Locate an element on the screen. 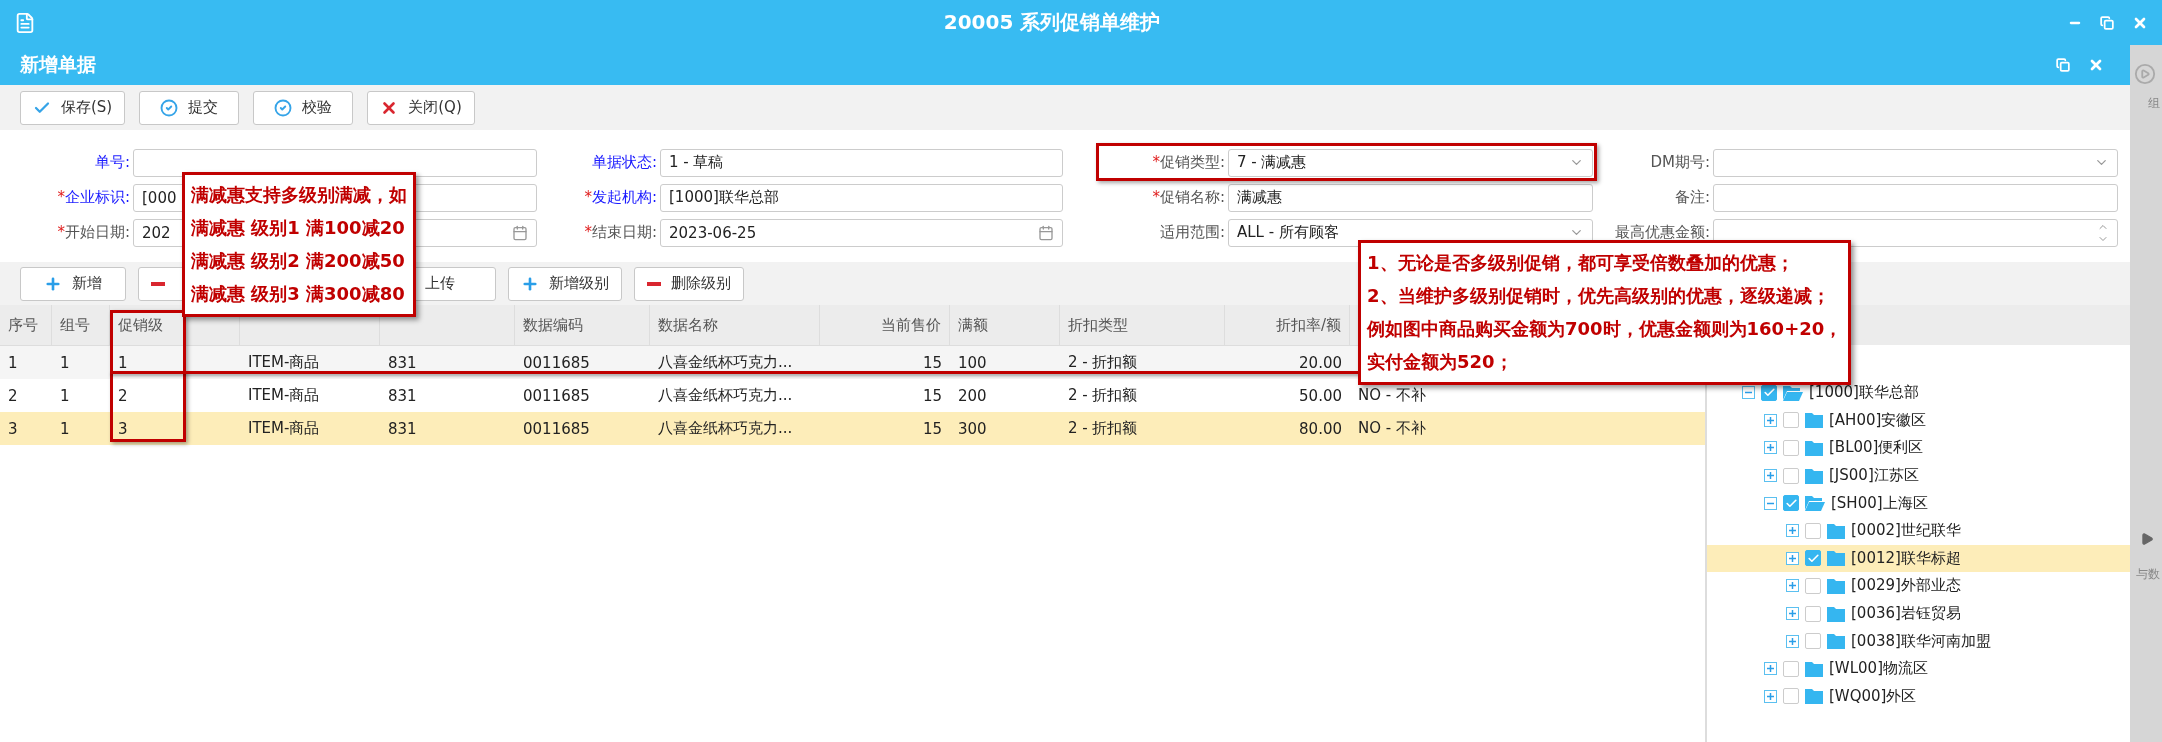 Image resolution: width=2162 pixels, height=742 pixels. background-text: 组 is located at coordinates (2154, 103).